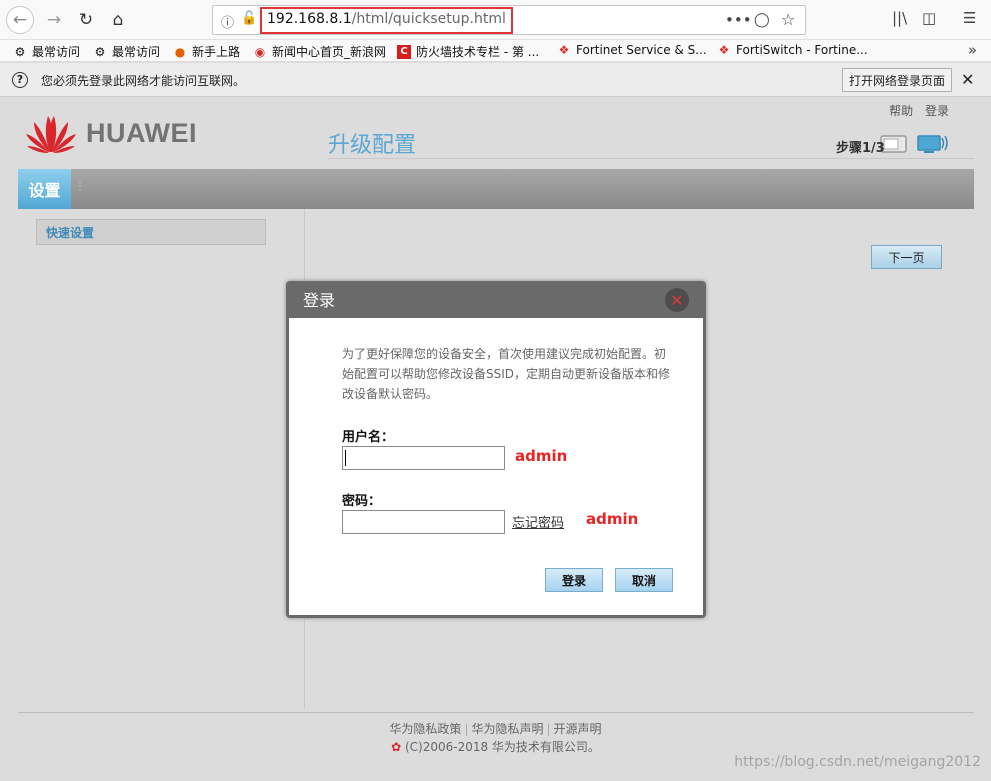 Image resolution: width=991 pixels, height=781 pixels. I want to click on weibo-icon: ◉, so click(260, 51).